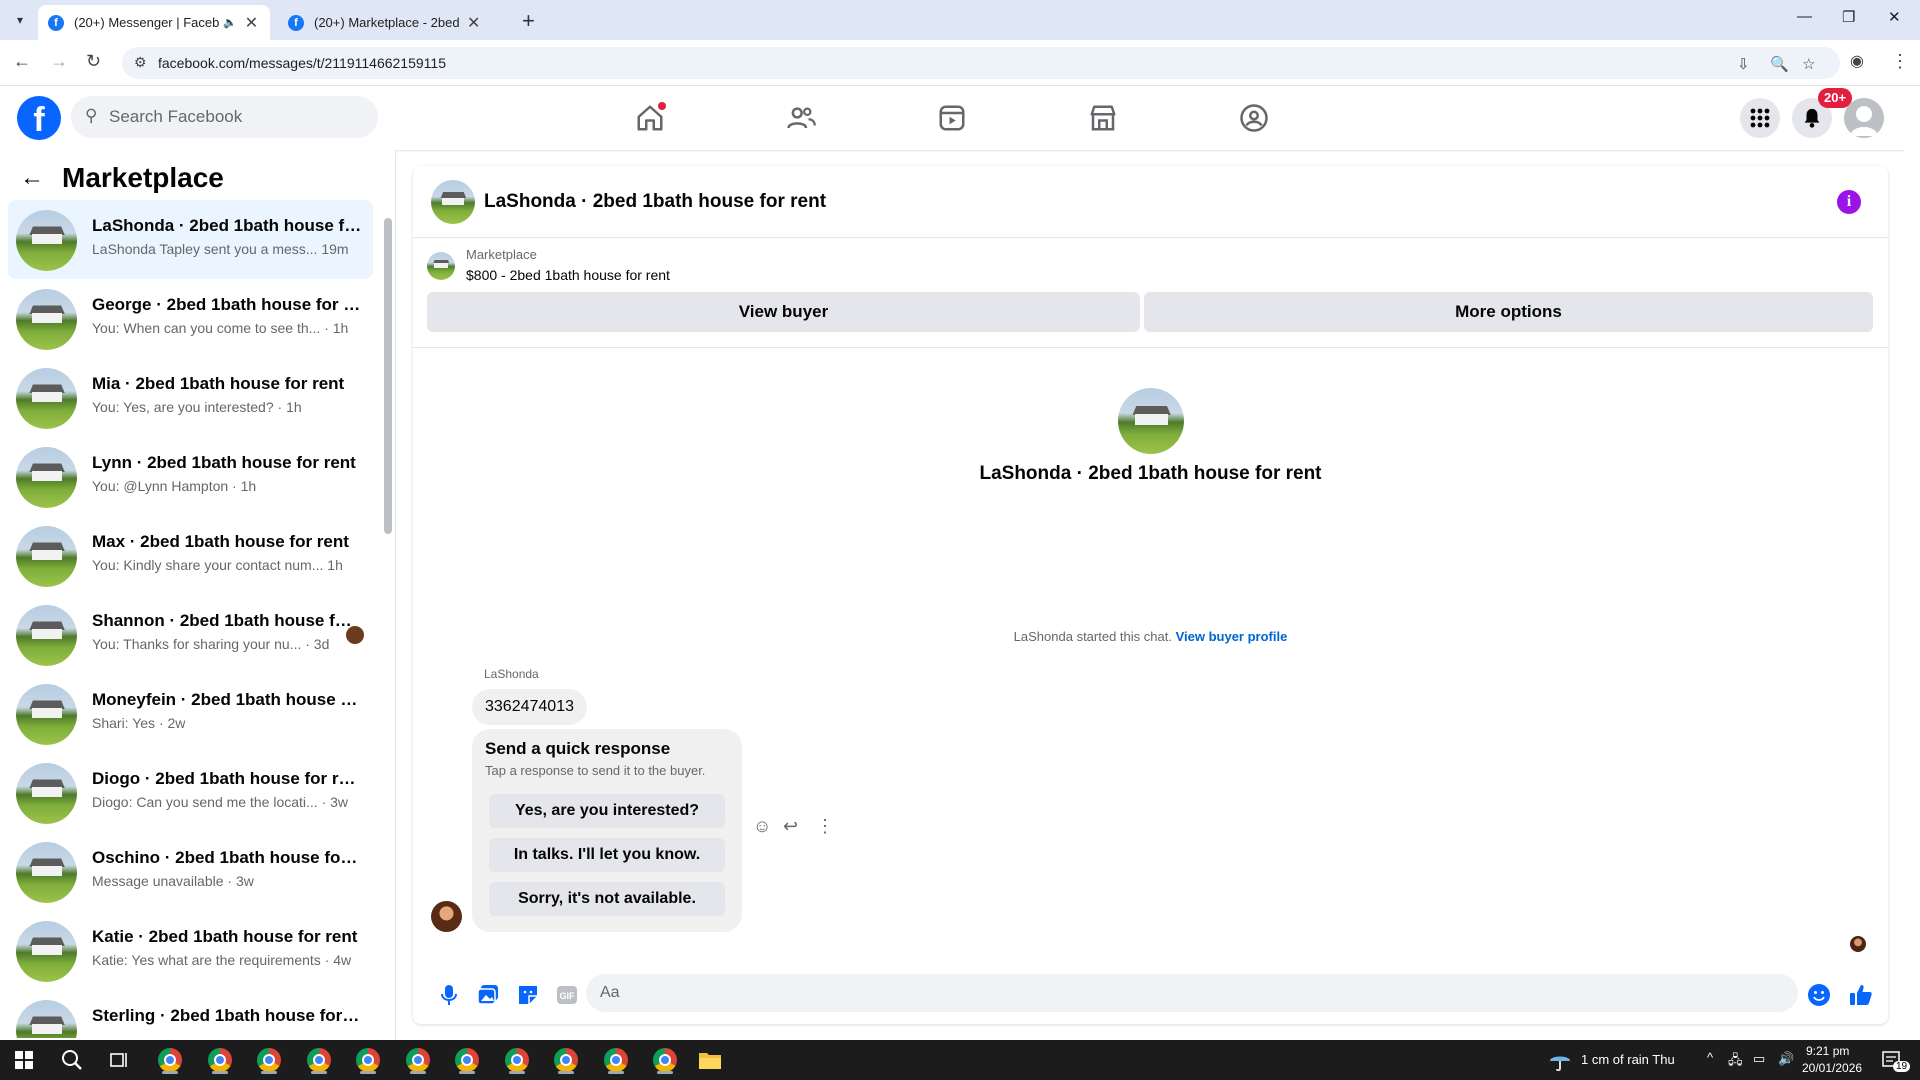  Describe the element at coordinates (1103, 118) in the screenshot. I see `marketplace-icon` at that location.